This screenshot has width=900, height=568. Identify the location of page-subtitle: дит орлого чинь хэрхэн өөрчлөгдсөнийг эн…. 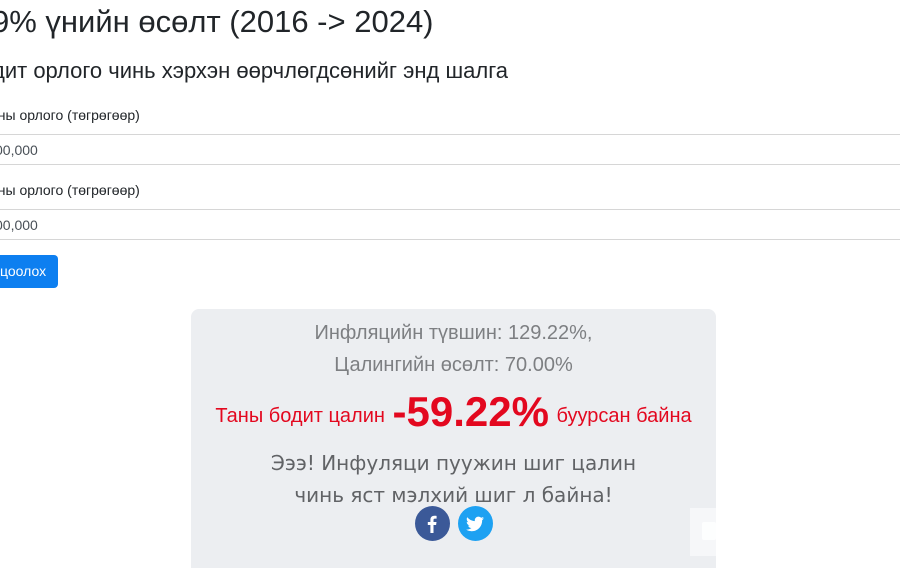
(254, 70).